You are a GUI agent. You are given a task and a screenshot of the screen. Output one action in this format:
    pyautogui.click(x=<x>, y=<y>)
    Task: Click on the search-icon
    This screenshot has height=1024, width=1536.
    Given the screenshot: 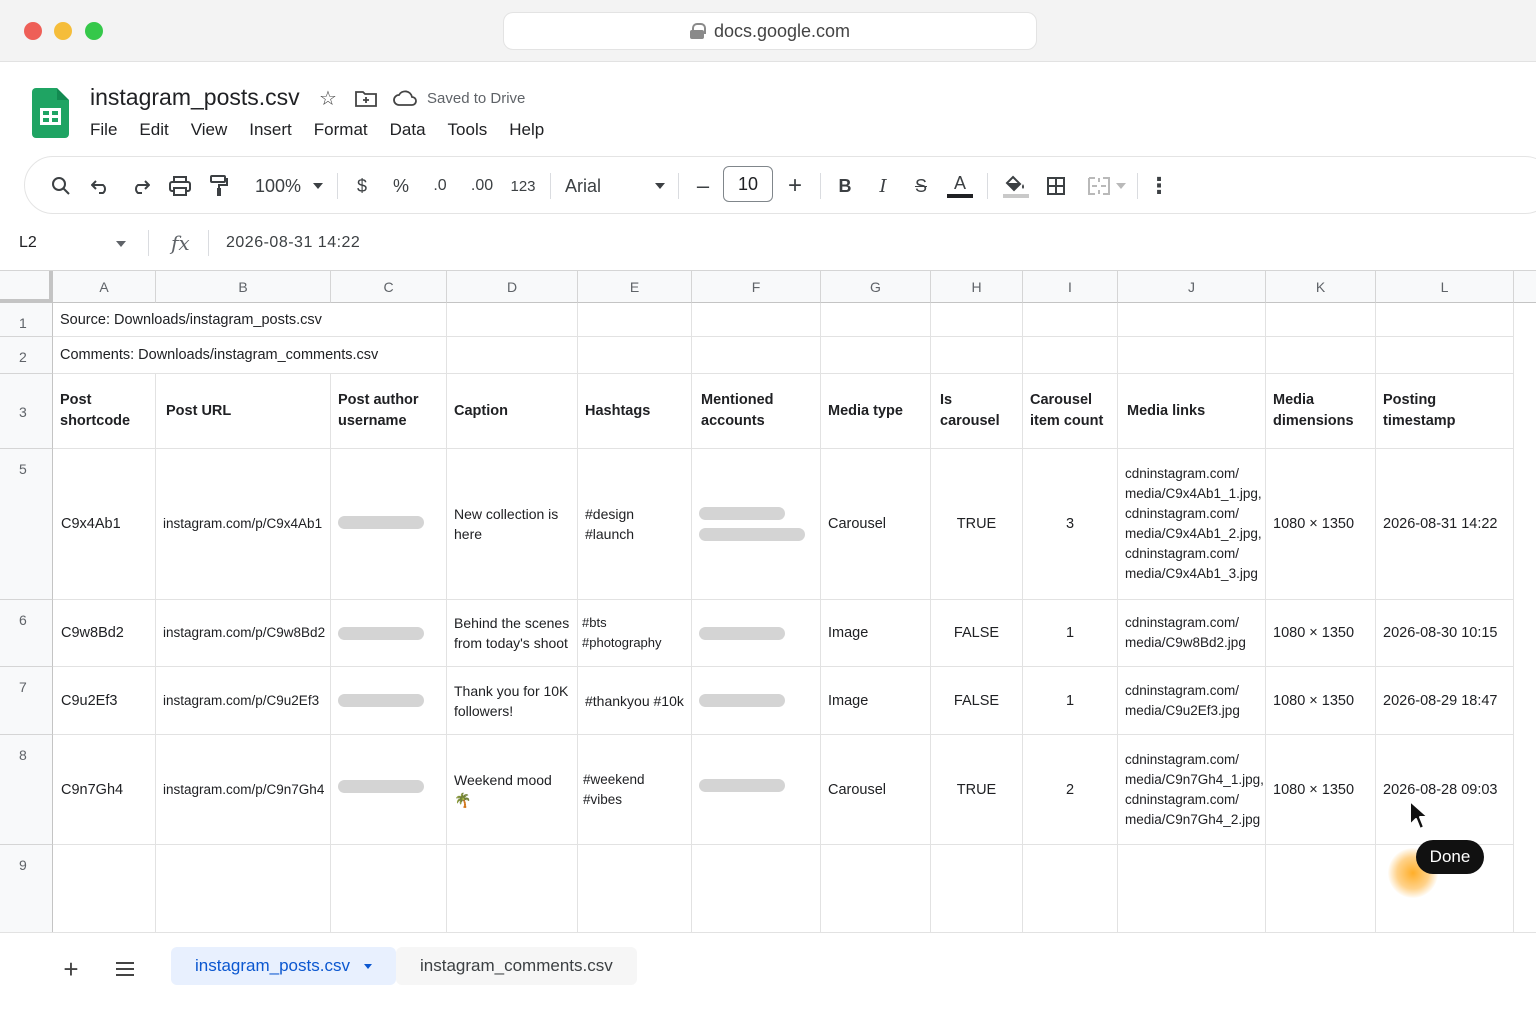 What is the action you would take?
    pyautogui.click(x=61, y=186)
    